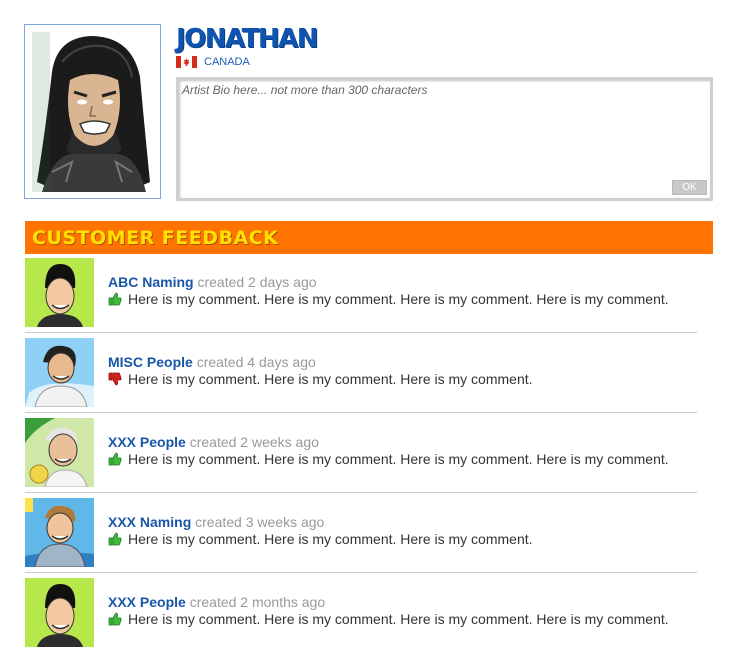 This screenshot has width=741, height=672. What do you see at coordinates (149, 522) in the screenshot?
I see `feedback-author-link: XXX Naming` at bounding box center [149, 522].